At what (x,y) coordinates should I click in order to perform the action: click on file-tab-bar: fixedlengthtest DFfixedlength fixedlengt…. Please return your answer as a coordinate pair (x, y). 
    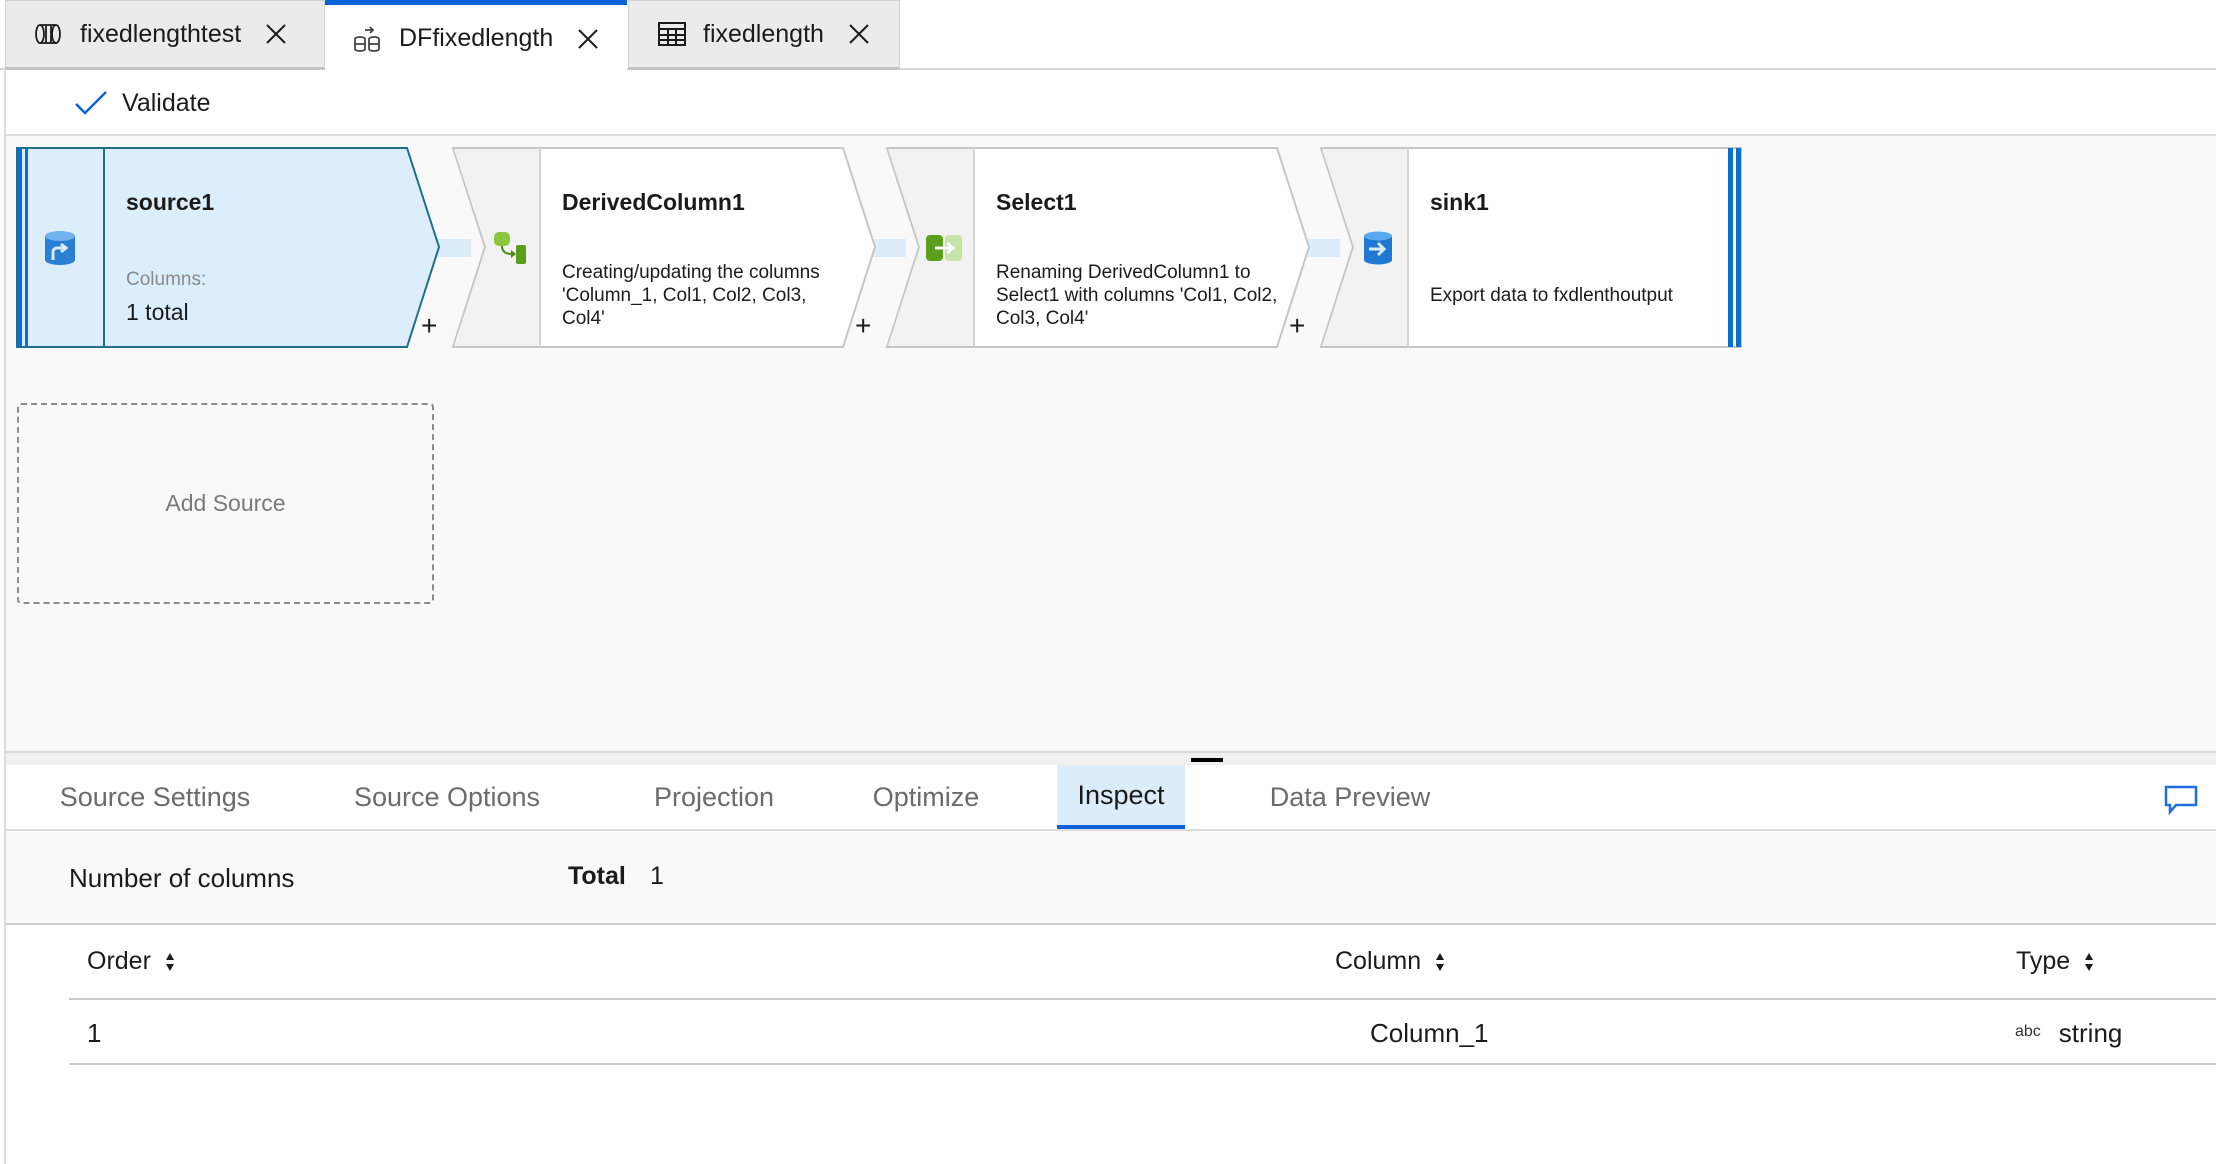
    Looking at the image, I should click on (1108, 36).